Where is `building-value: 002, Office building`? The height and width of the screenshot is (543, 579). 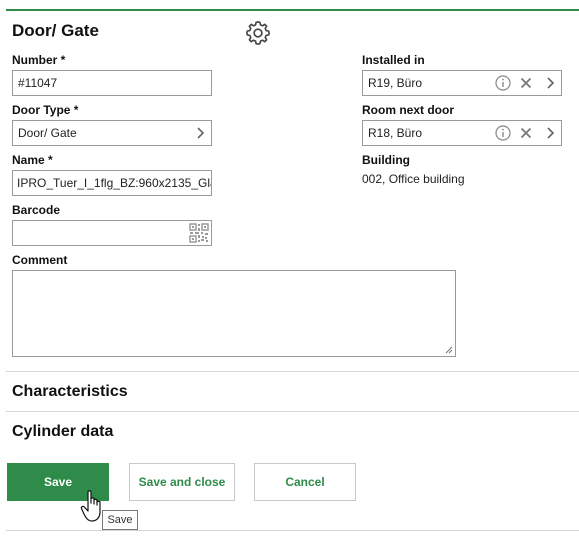
building-value: 002, Office building is located at coordinates (413, 179).